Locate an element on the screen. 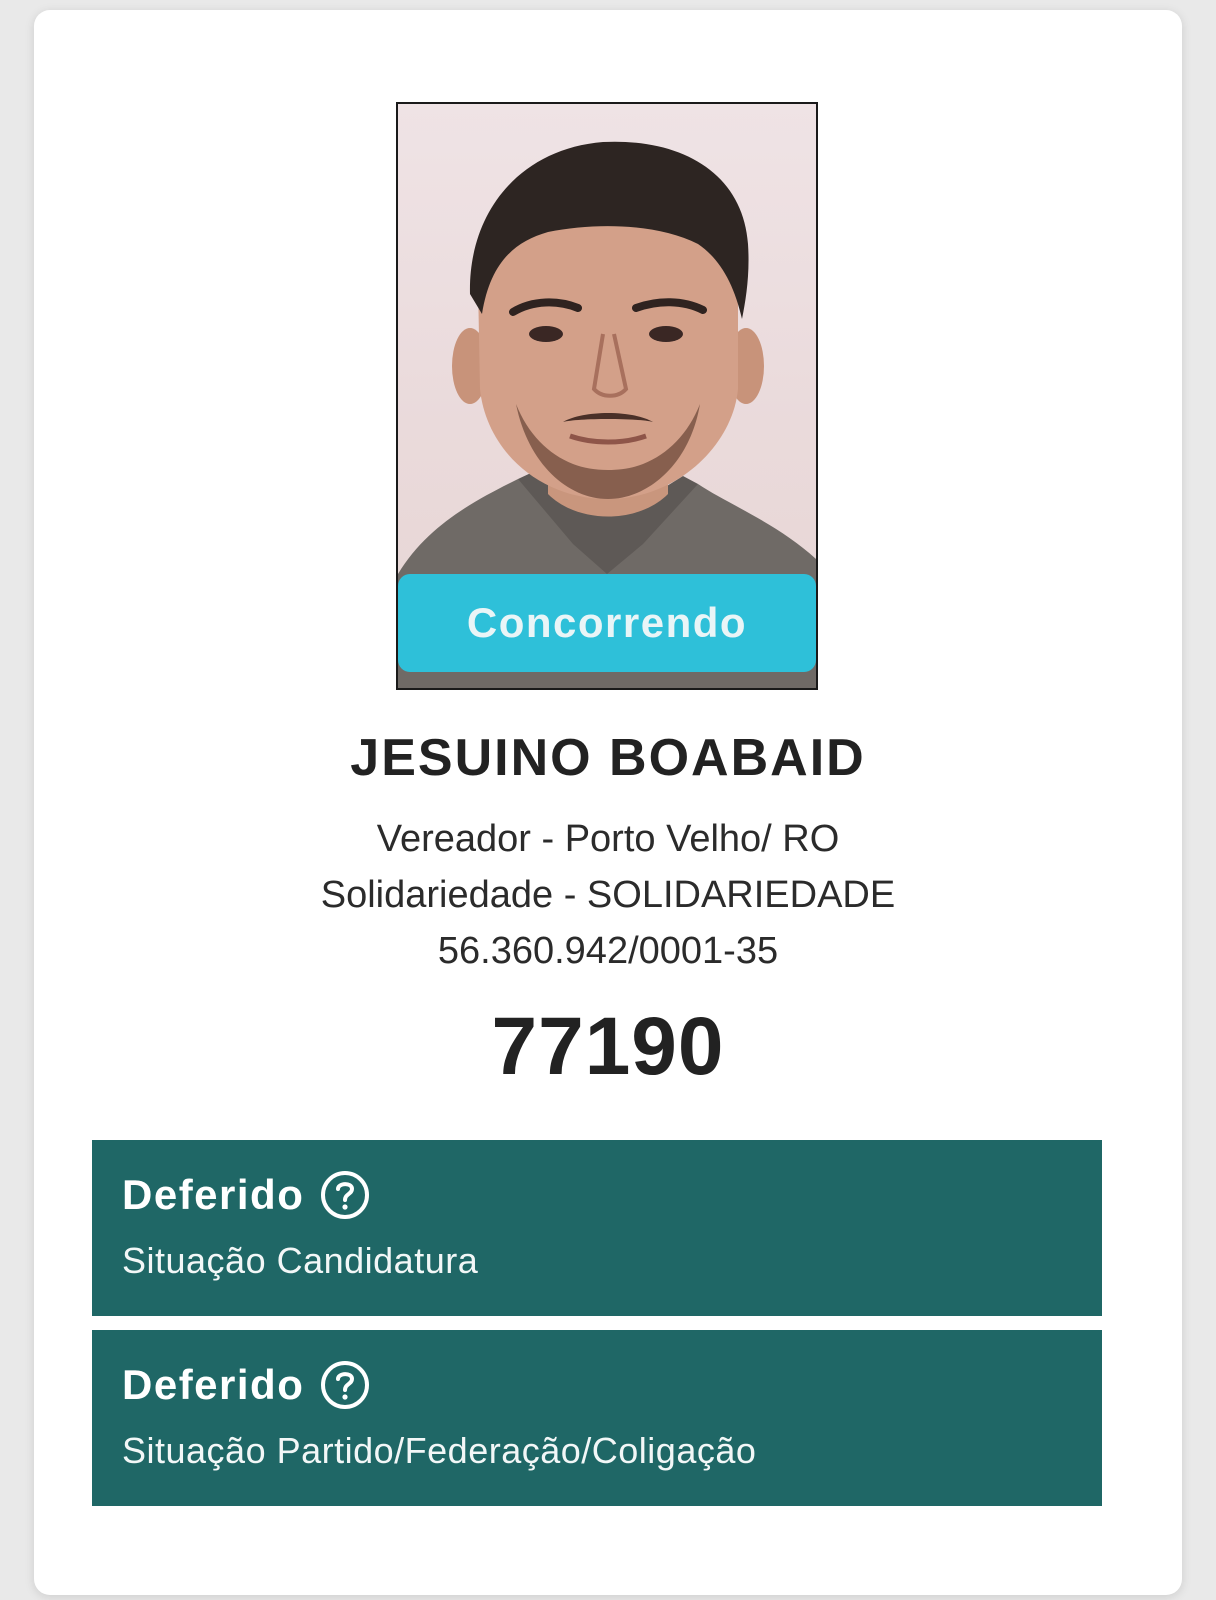 The width and height of the screenshot is (1216, 1600). candidacy-status-row: Deferido is located at coordinates (246, 1195).